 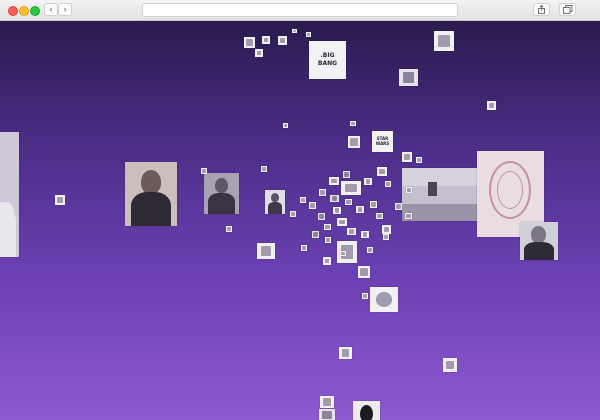 I want to click on chevron-left-icon: ‹, so click(x=51, y=9).